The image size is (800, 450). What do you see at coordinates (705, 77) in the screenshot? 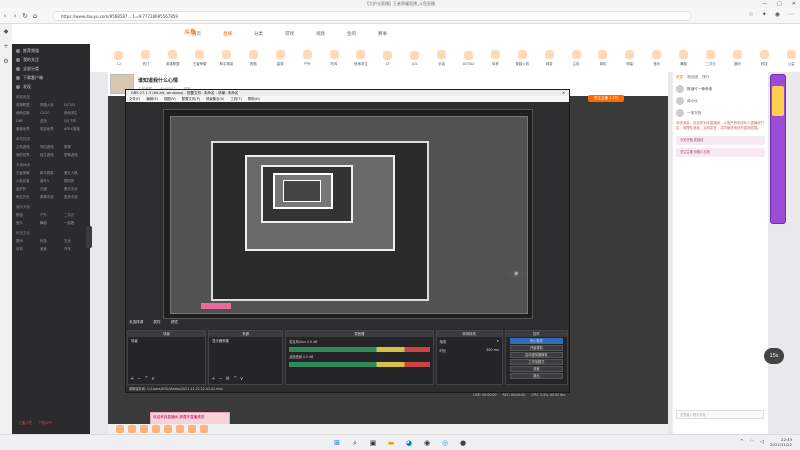
I see `tab-rank: 排行` at bounding box center [705, 77].